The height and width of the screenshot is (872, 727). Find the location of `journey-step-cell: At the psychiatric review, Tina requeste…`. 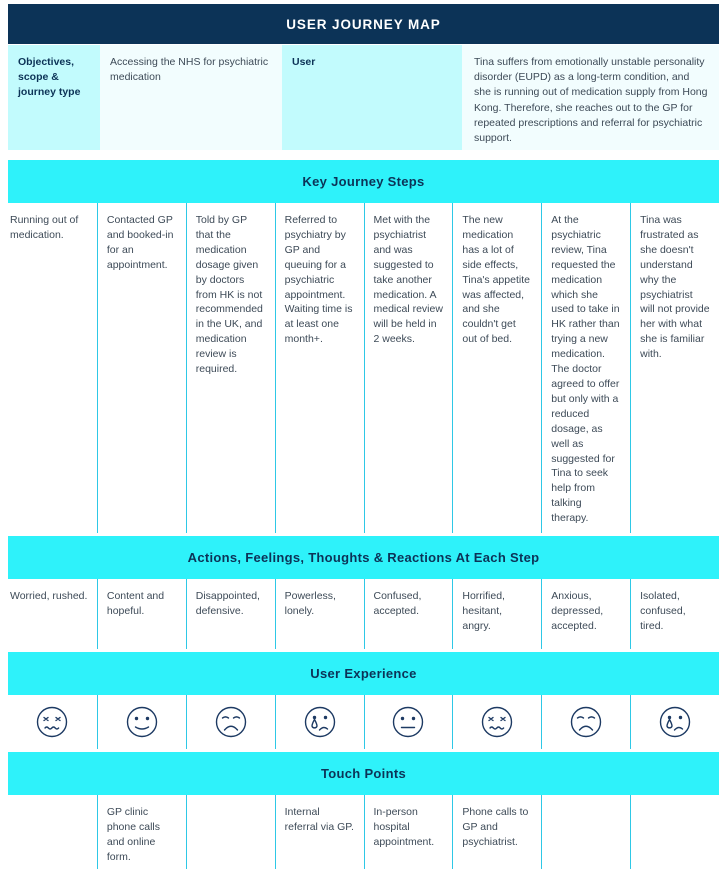

journey-step-cell: At the psychiatric review, Tina requeste… is located at coordinates (585, 368).